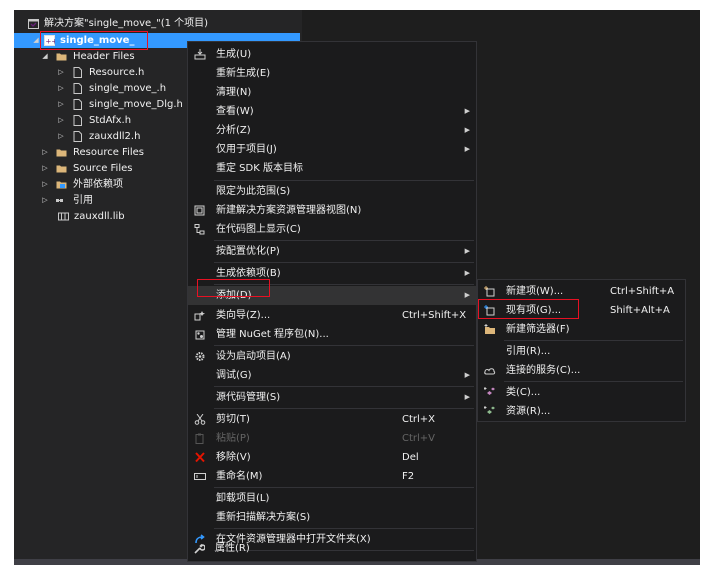 The height and width of the screenshot is (575, 709). Describe the element at coordinates (117, 72) in the screenshot. I see `tree-item-label: Resource.h` at that location.